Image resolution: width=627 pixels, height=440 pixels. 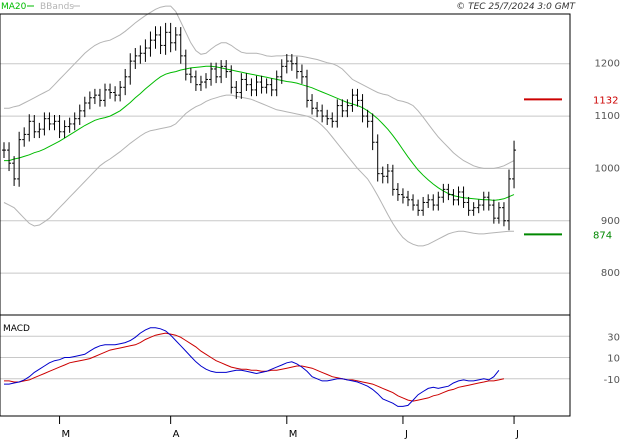 What do you see at coordinates (516, 7) in the screenshot?
I see `copyright-notice: © TEC 25/7/2024 3:0 GMT` at bounding box center [516, 7].